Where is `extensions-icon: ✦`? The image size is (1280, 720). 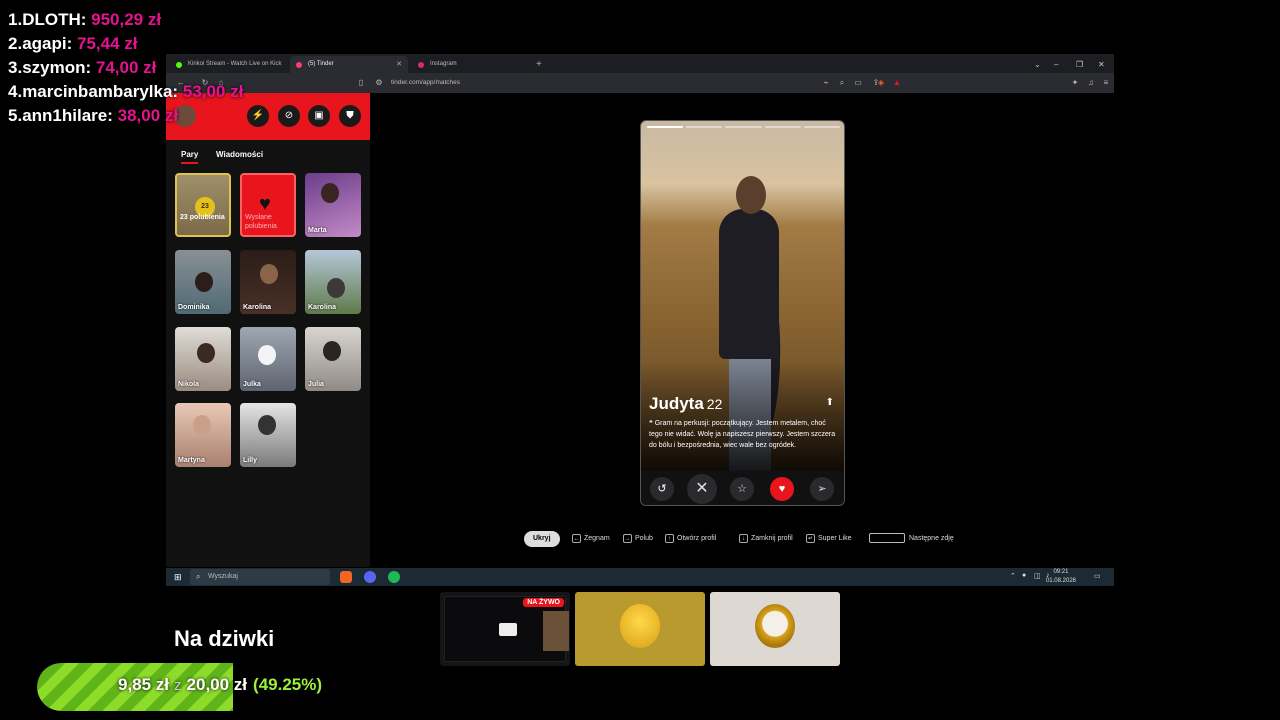 extensions-icon: ✦ is located at coordinates (1075, 83).